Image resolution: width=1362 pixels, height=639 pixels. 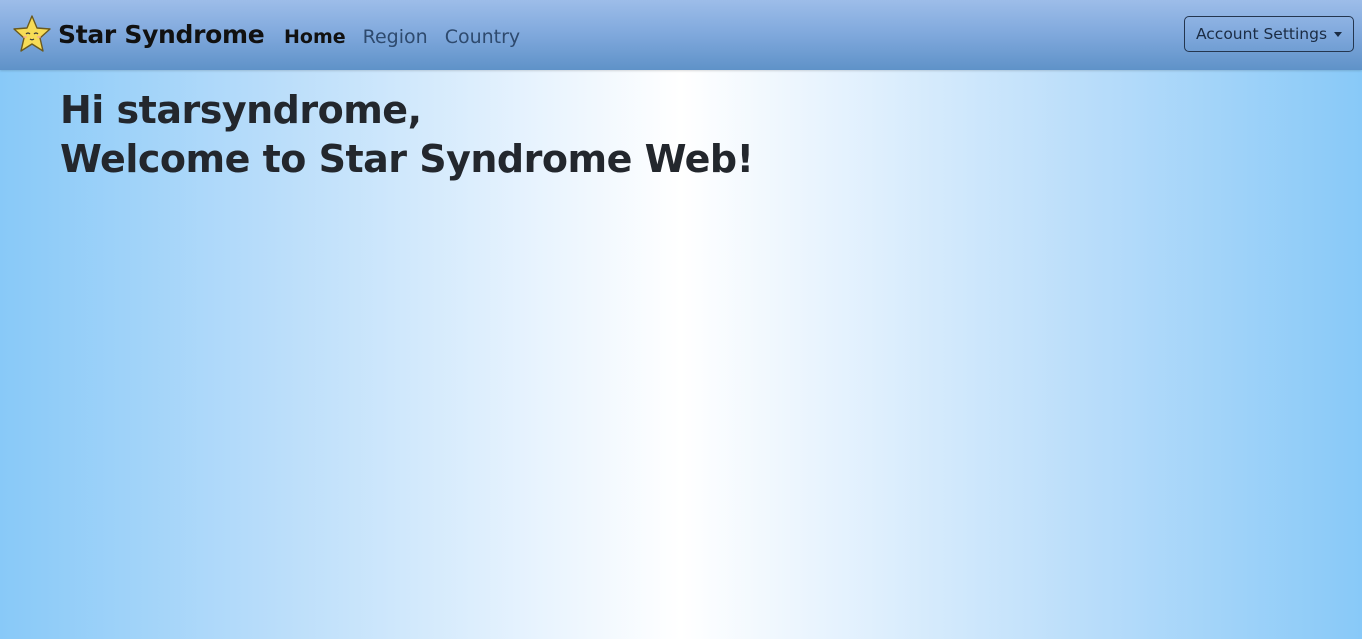 What do you see at coordinates (395, 37) in the screenshot?
I see `nav-link-region: Region` at bounding box center [395, 37].